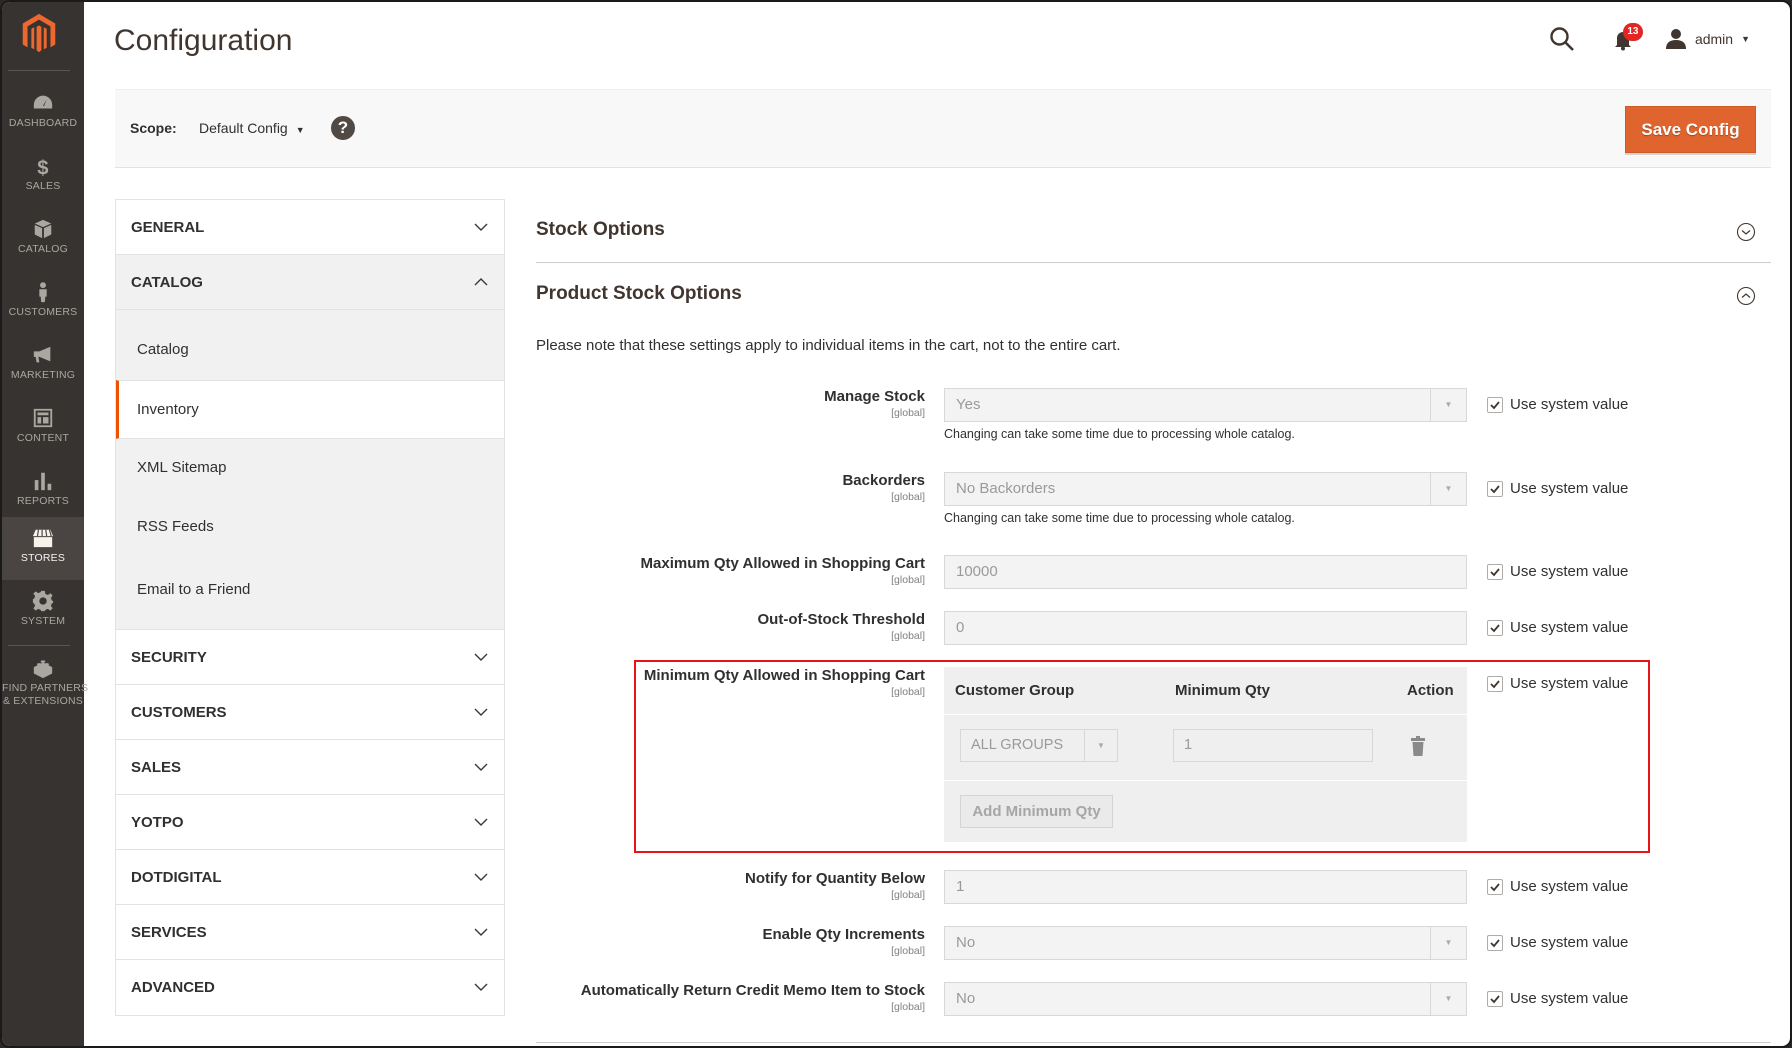 This screenshot has height=1048, width=1792. Describe the element at coordinates (310, 593) in the screenshot. I see `config-item-email-to-a-friend: Email to a Friend` at that location.